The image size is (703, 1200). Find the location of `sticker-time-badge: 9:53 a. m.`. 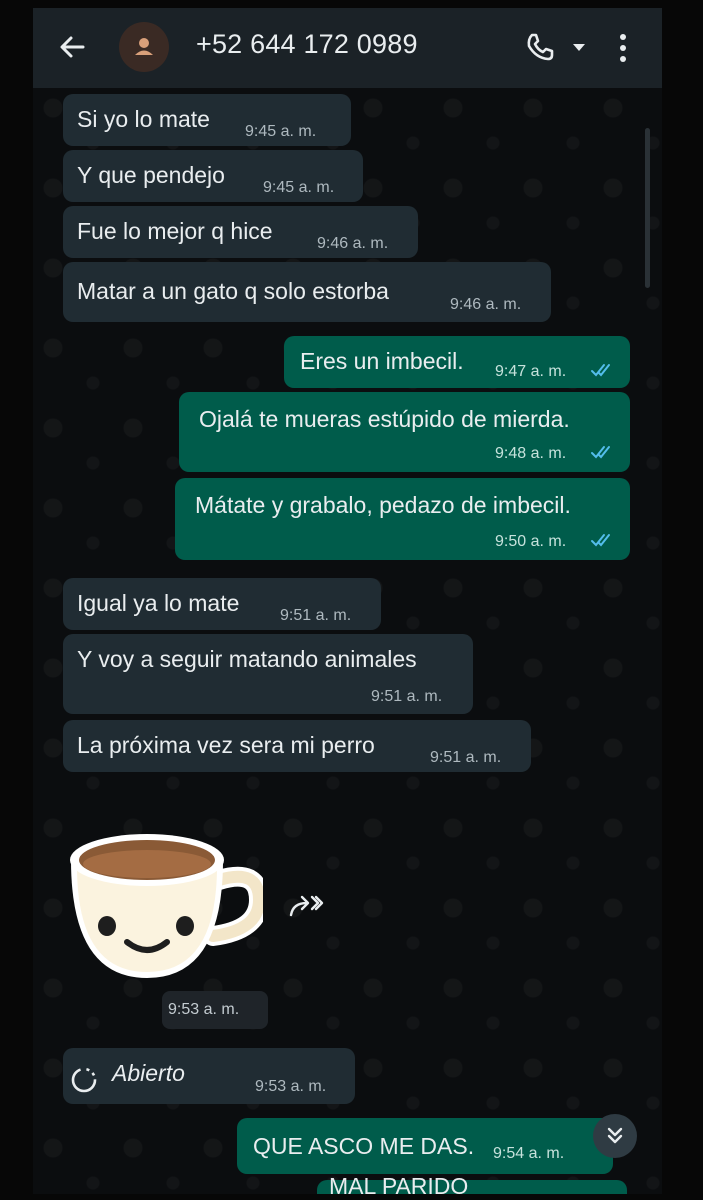

sticker-time-badge: 9:53 a. m. is located at coordinates (215, 1010).